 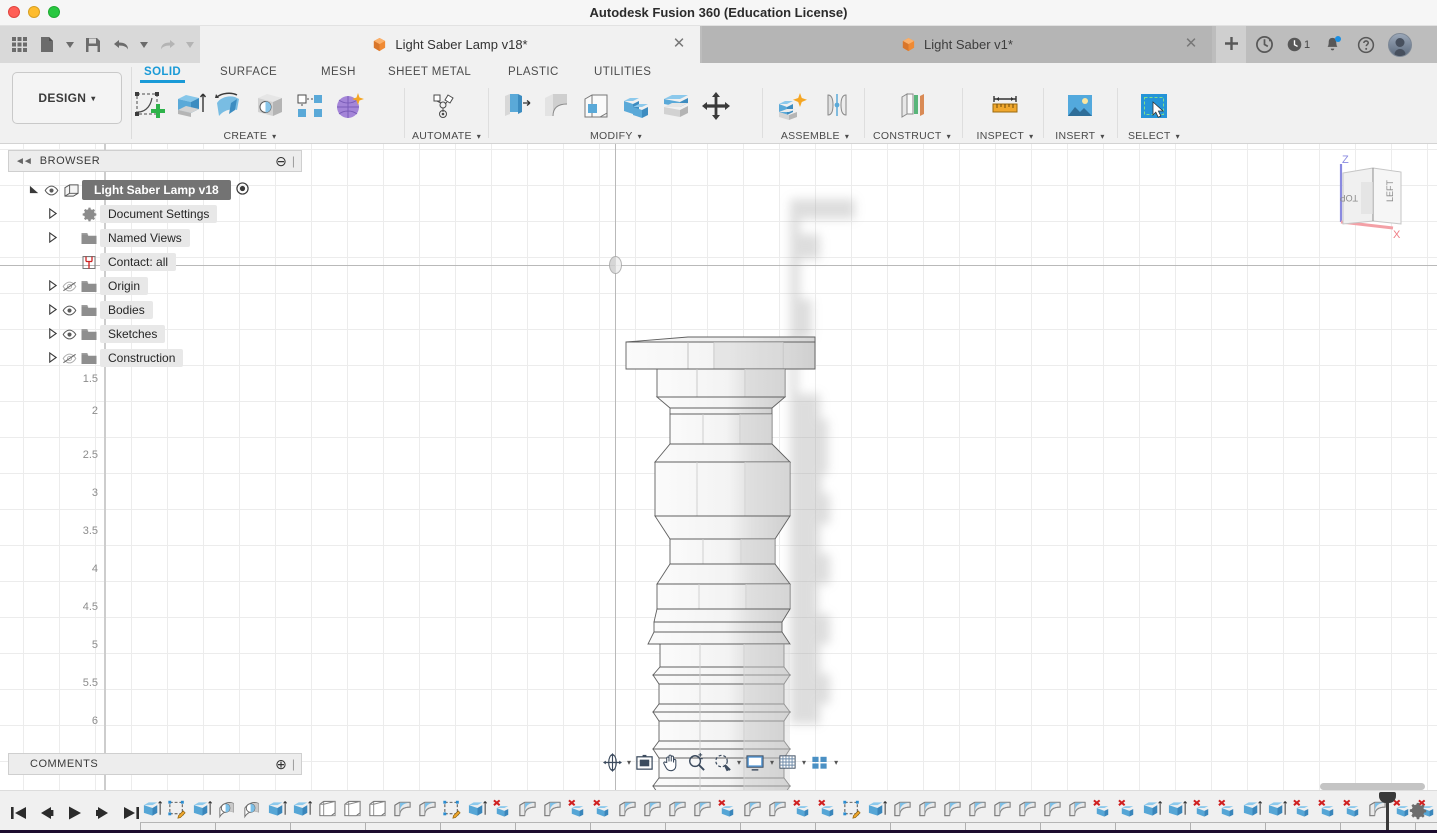 I want to click on viewports-button, so click(x=819, y=762).